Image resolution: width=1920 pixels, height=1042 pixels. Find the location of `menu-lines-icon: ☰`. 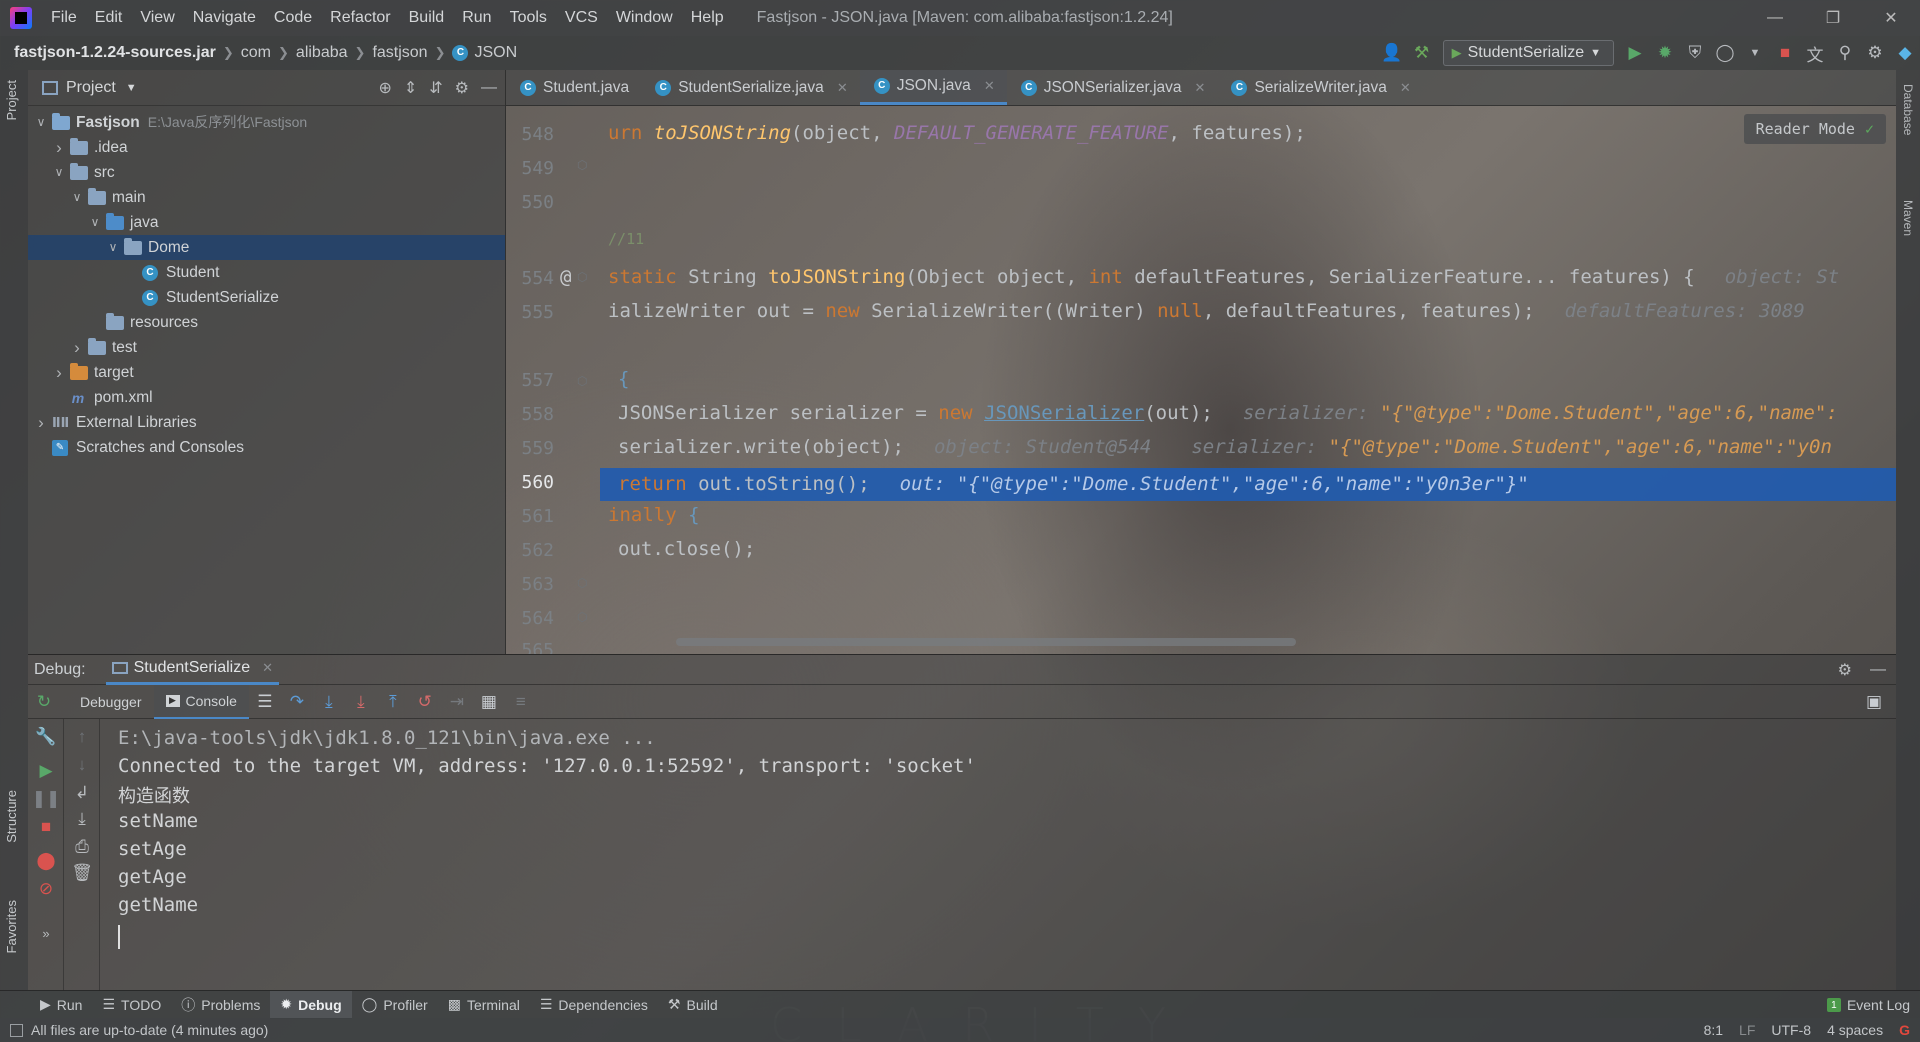

menu-lines-icon: ☰ is located at coordinates (265, 702).